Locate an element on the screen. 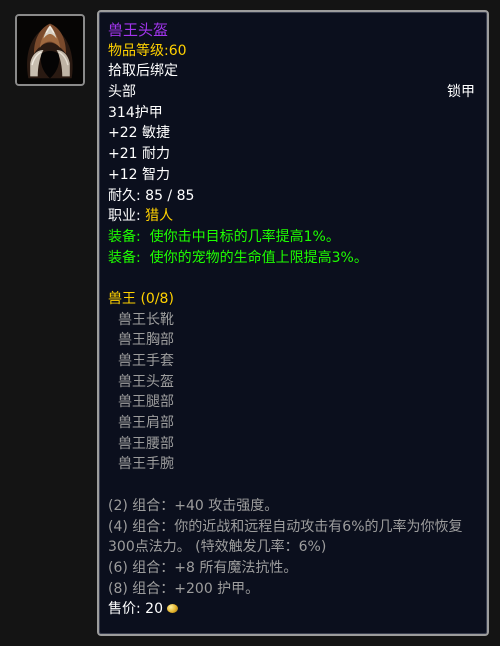 The image size is (500, 646). set-piece-chest: 兽王胸部 is located at coordinates (292, 340).